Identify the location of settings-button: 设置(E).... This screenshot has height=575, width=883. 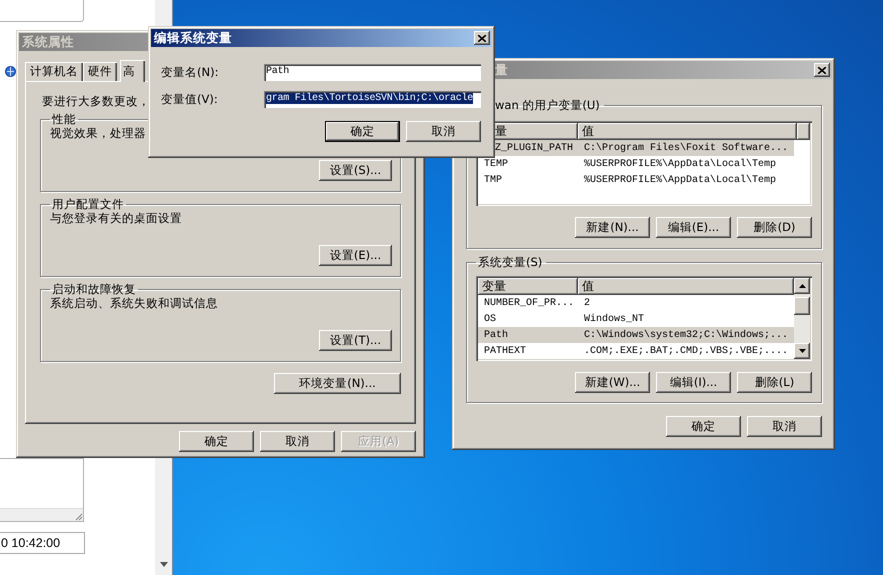
(355, 255).